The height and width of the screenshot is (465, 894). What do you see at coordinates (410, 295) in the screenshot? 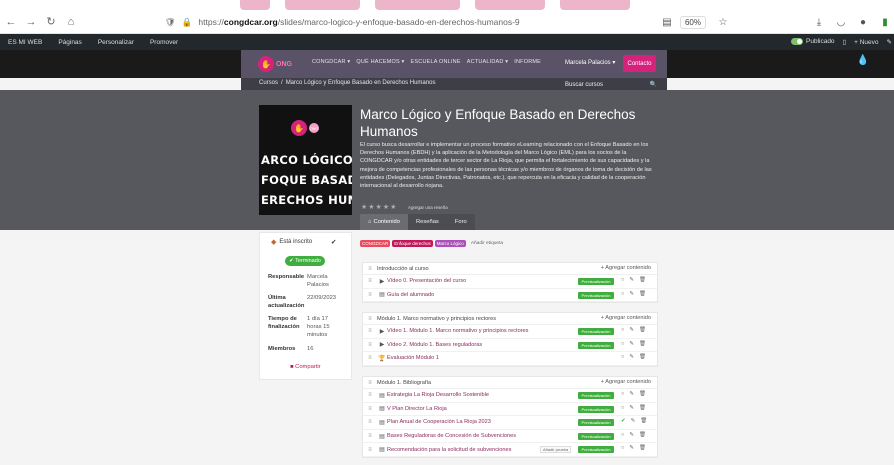
I see `content-title: Guía del alumnado` at bounding box center [410, 295].